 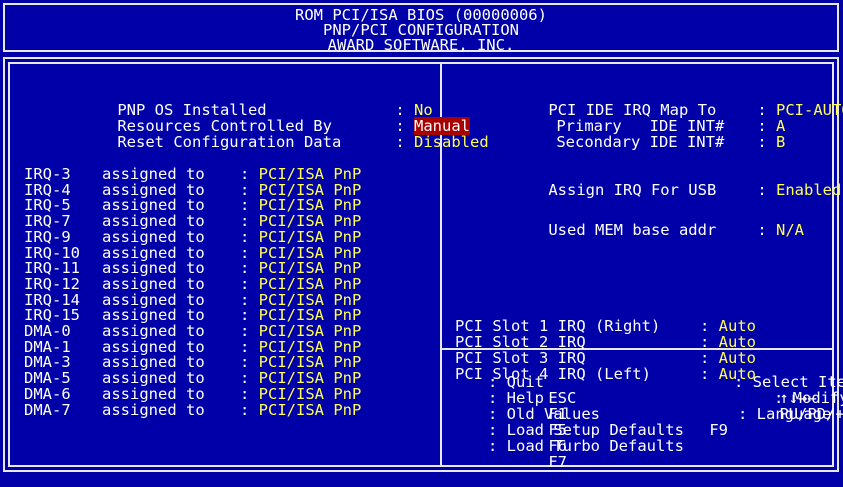 What do you see at coordinates (516, 398) in the screenshot?
I see `help-f1-desc: : Help` at bounding box center [516, 398].